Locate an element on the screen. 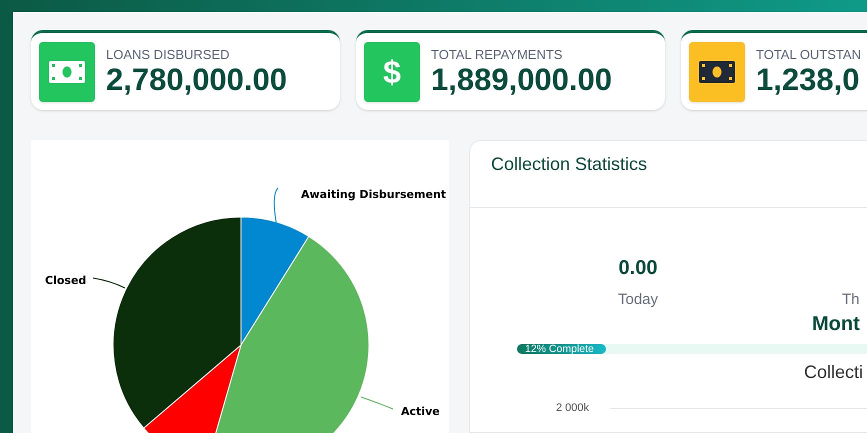 The height and width of the screenshot is (433, 867). month-heading: Mont is located at coordinates (836, 324).